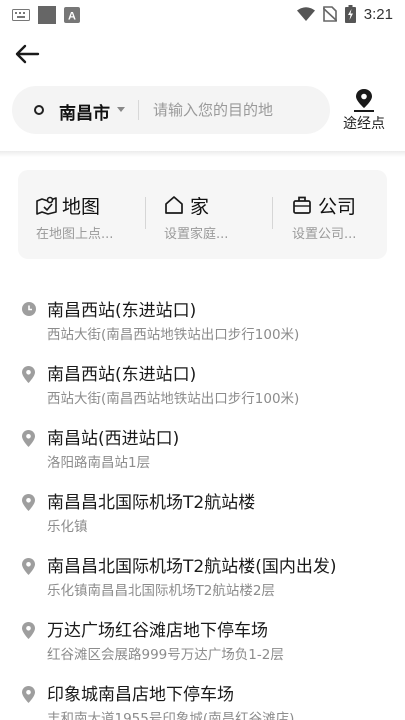 This screenshot has width=405, height=720. I want to click on place-title: 南昌站(西进站口), so click(113, 439).